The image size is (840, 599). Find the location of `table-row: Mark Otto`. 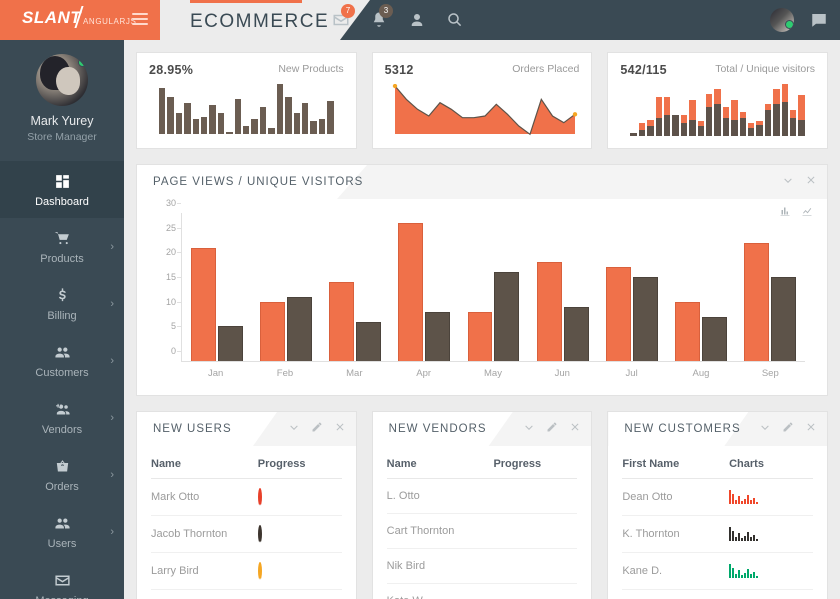

table-row: Mark Otto is located at coordinates (246, 497).